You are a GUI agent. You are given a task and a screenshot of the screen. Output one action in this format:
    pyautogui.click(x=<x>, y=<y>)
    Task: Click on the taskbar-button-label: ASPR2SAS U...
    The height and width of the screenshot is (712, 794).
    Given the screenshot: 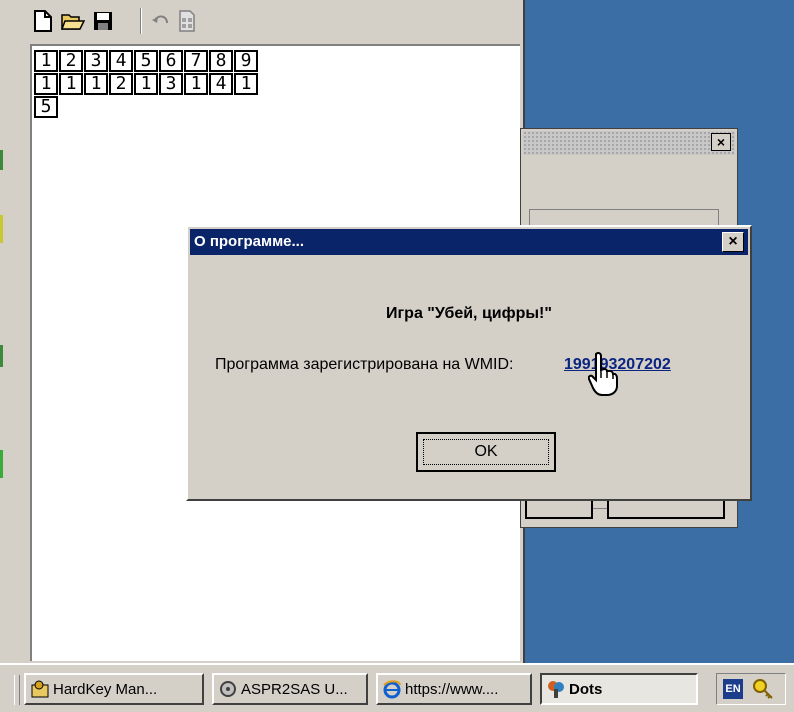 What is the action you would take?
    pyautogui.click(x=294, y=689)
    